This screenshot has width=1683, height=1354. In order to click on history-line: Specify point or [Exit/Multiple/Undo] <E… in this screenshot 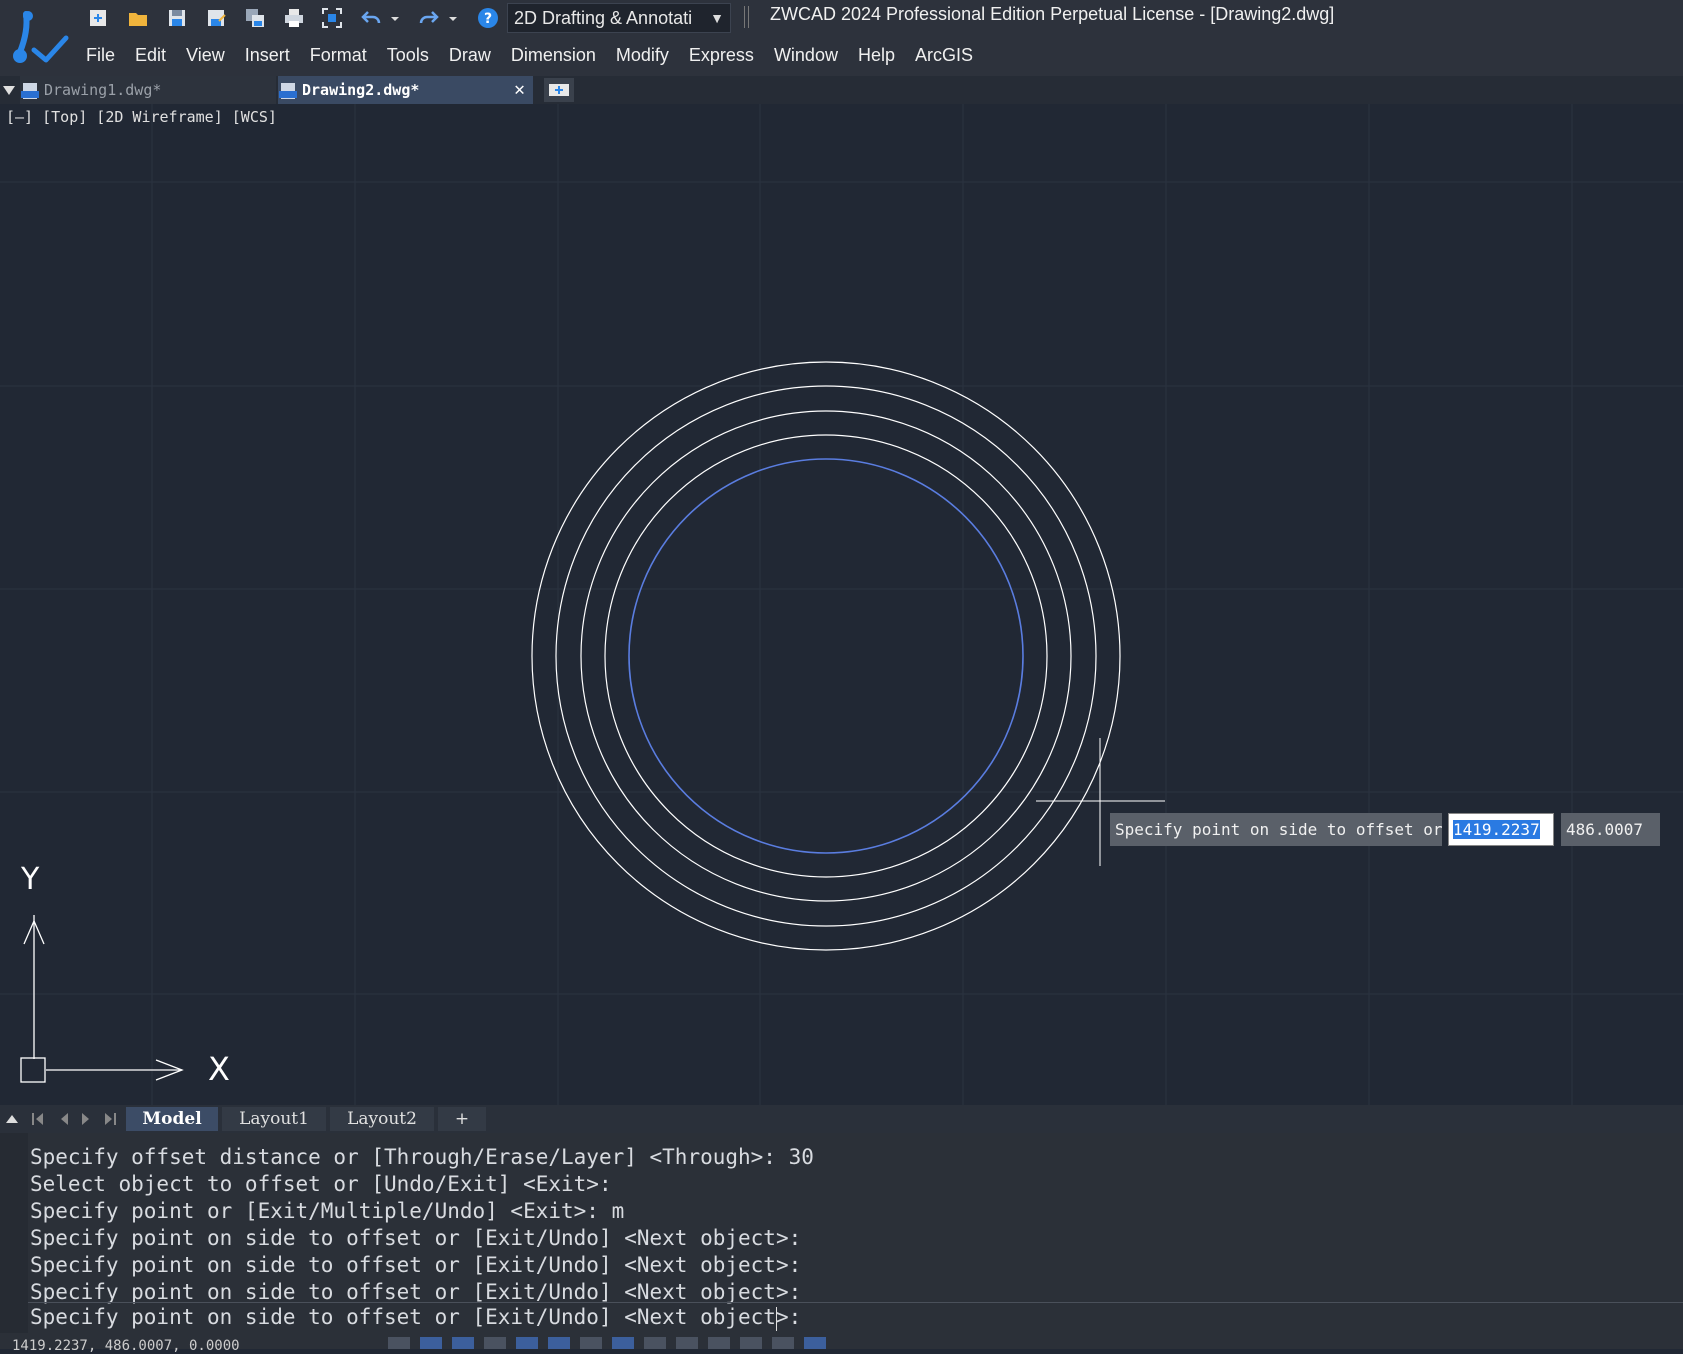, I will do `click(327, 1211)`.